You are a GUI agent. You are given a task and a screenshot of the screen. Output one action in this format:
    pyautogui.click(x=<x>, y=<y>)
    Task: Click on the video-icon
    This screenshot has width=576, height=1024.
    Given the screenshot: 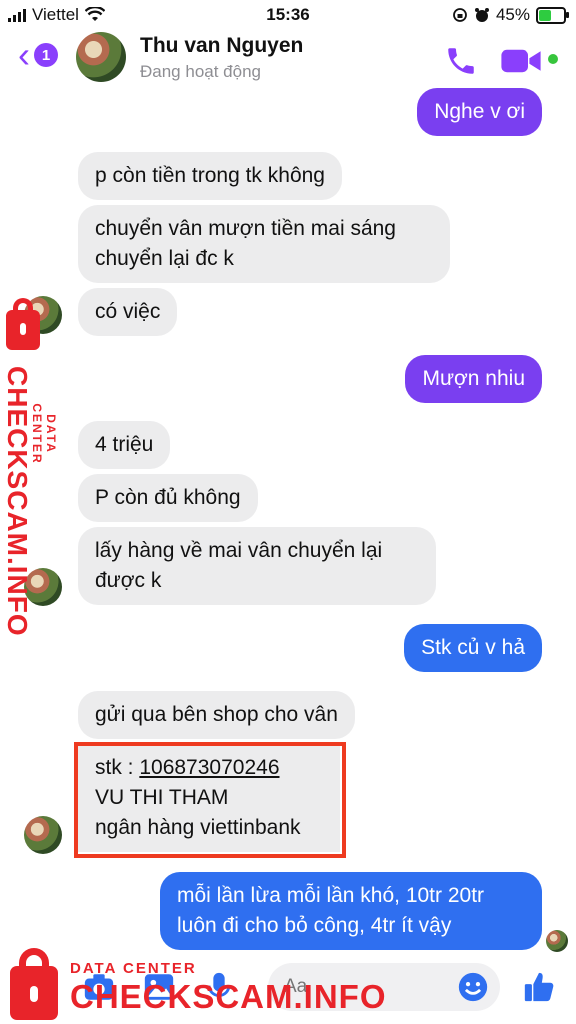 What is the action you would take?
    pyautogui.click(x=521, y=61)
    